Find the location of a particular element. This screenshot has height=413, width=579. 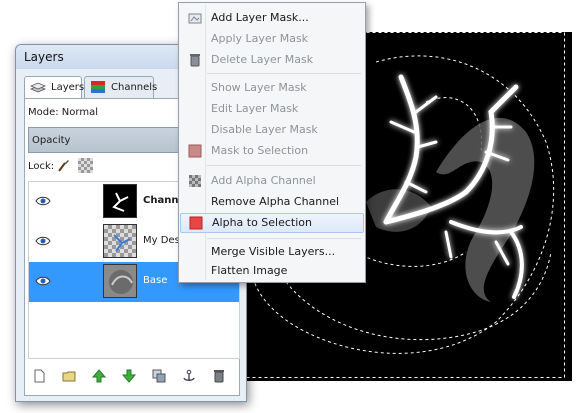

new-layer-group-icon is located at coordinates (69, 376).